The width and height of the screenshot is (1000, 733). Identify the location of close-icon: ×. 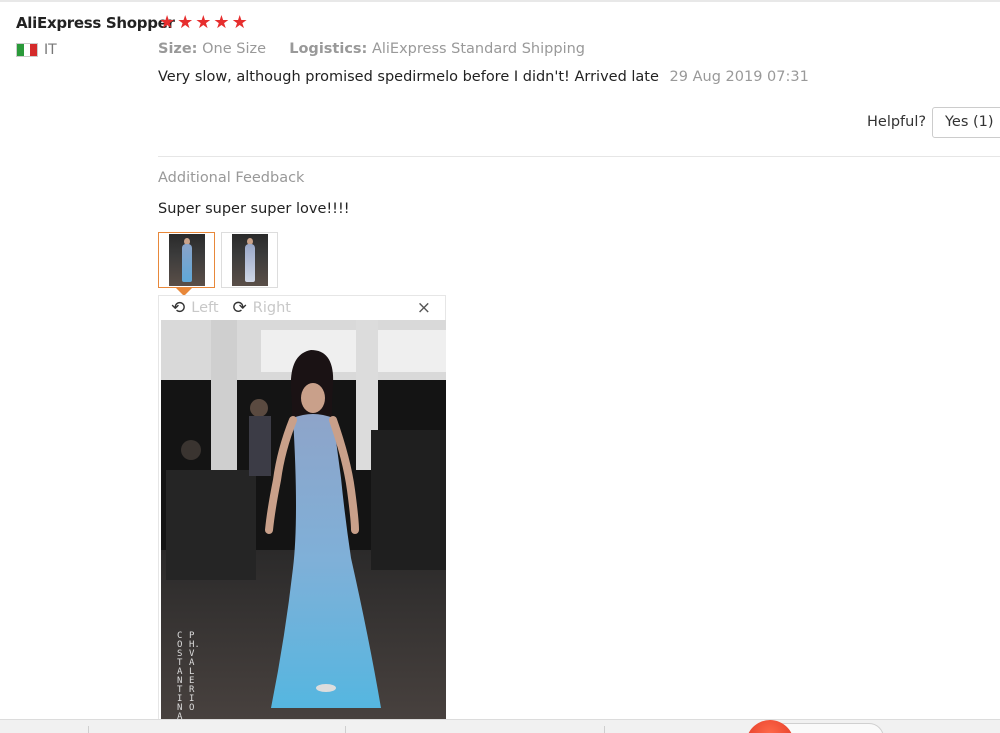
(424, 308).